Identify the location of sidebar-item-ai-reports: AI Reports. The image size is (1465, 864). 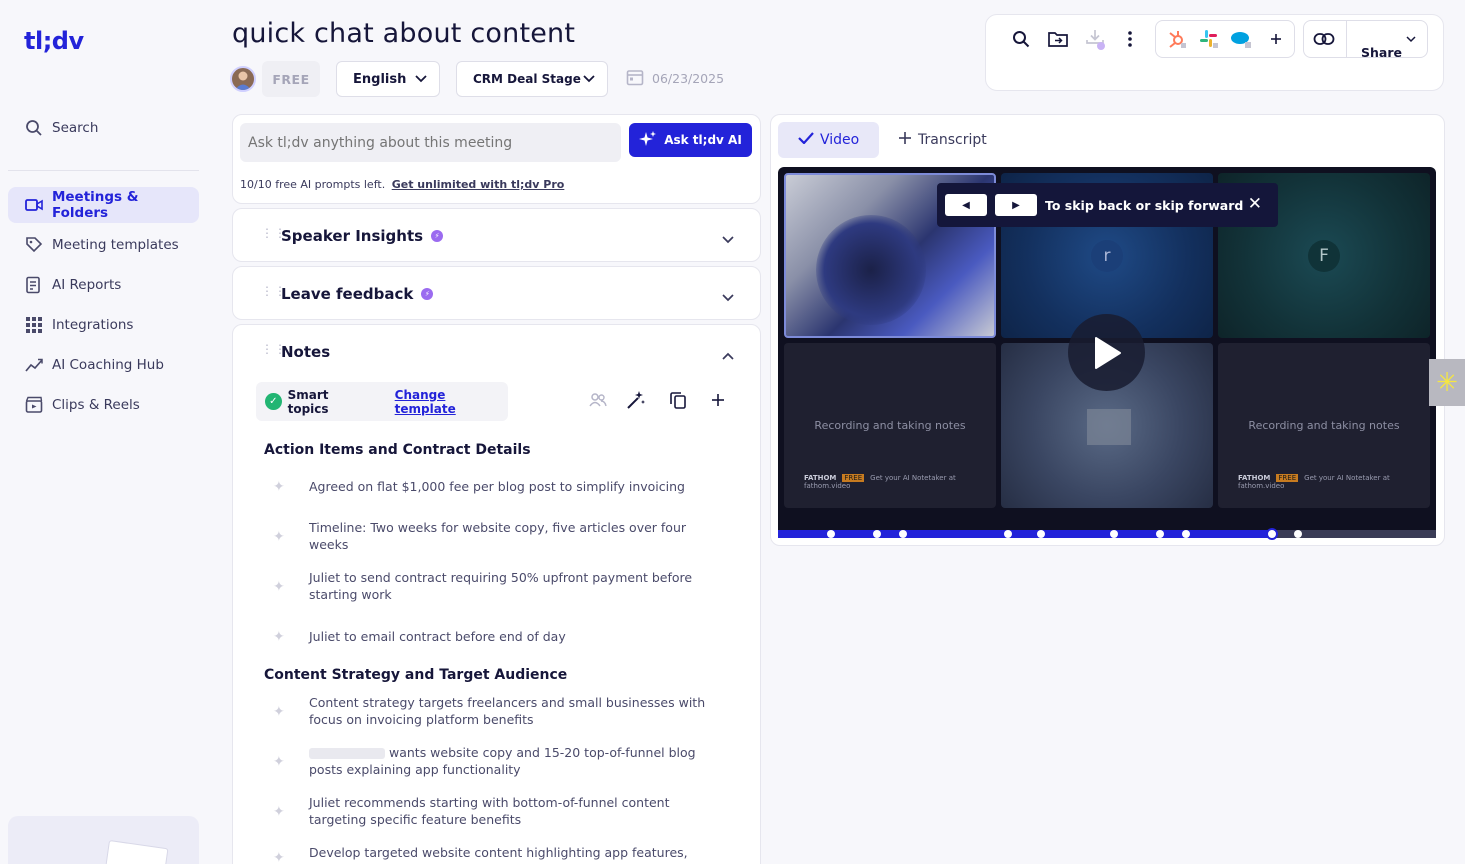
(103, 285).